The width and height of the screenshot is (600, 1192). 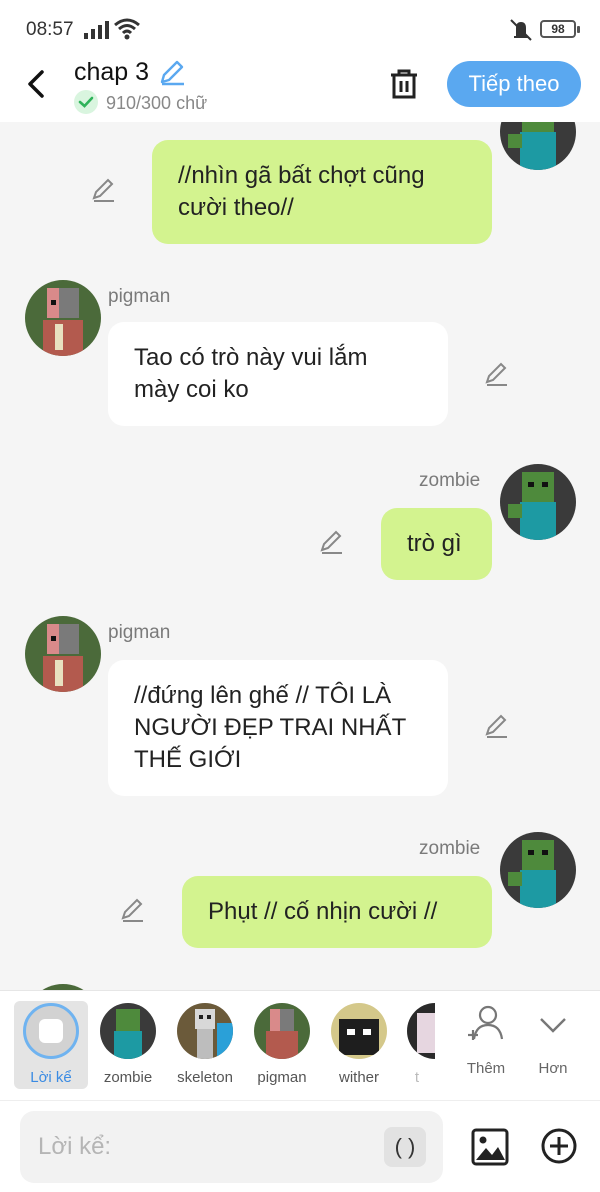 What do you see at coordinates (559, 1146) in the screenshot?
I see `add-circle-icon` at bounding box center [559, 1146].